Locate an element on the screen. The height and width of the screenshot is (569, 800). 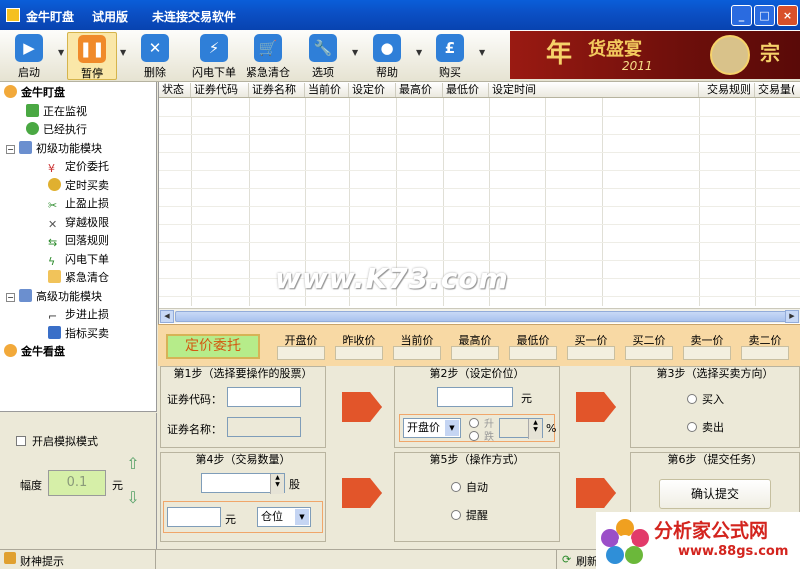
col-status: 状态 is located at coordinates (175, 90).